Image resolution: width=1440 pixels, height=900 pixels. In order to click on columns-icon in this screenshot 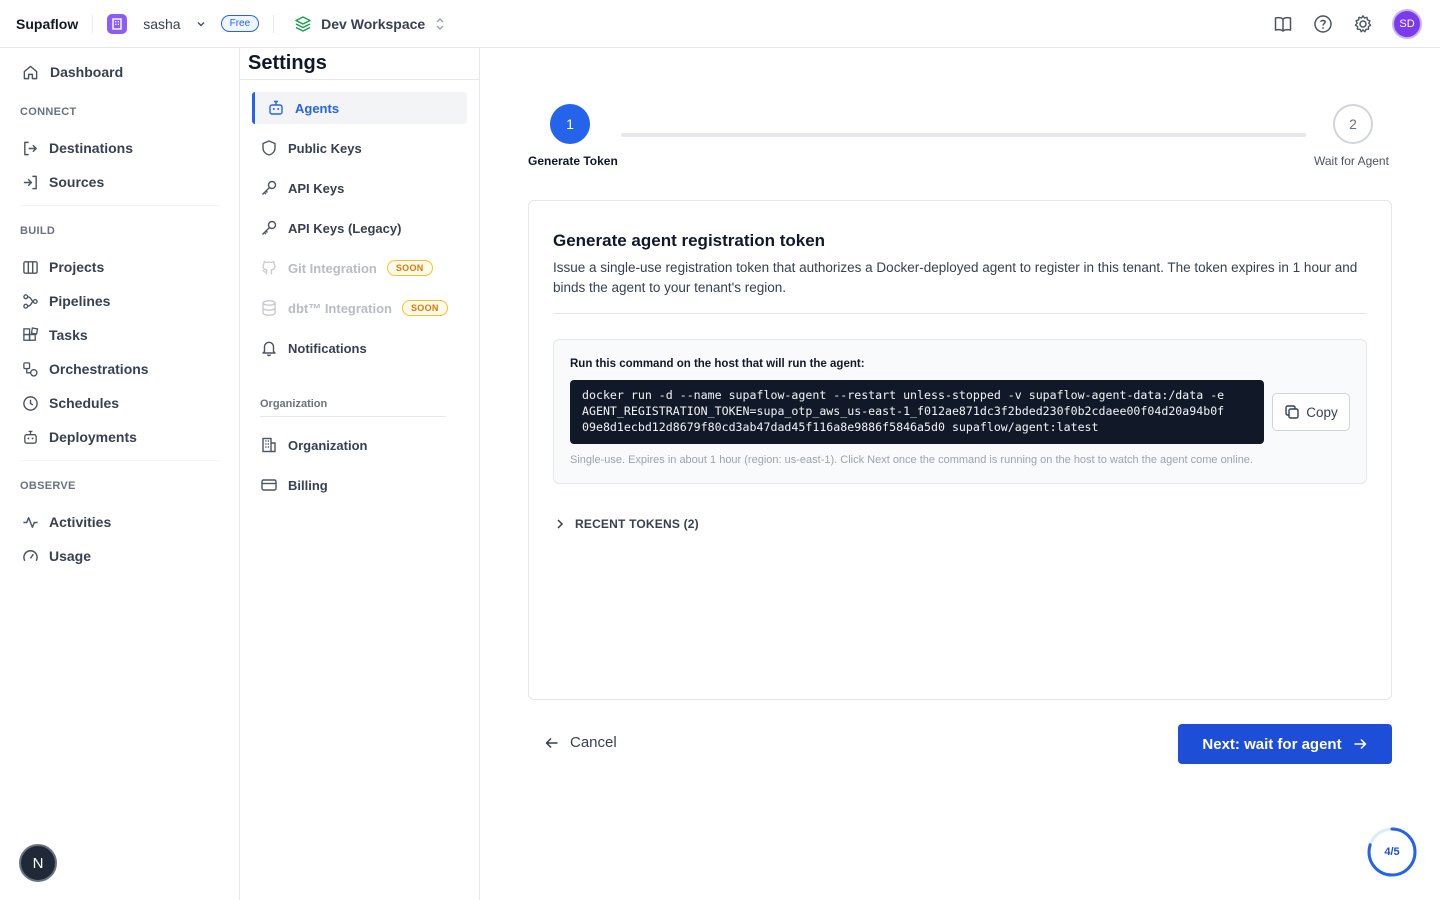, I will do `click(30, 267)`.